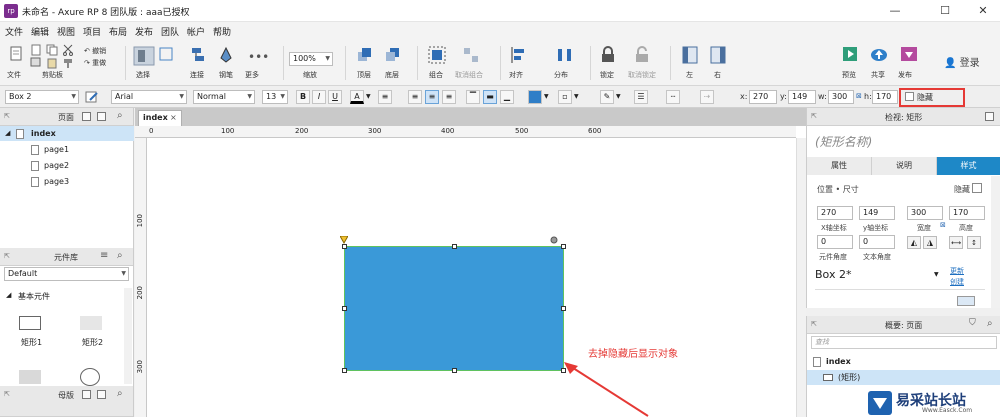  What do you see at coordinates (565, 55) in the screenshot?
I see `distribute-icon` at bounding box center [565, 55].